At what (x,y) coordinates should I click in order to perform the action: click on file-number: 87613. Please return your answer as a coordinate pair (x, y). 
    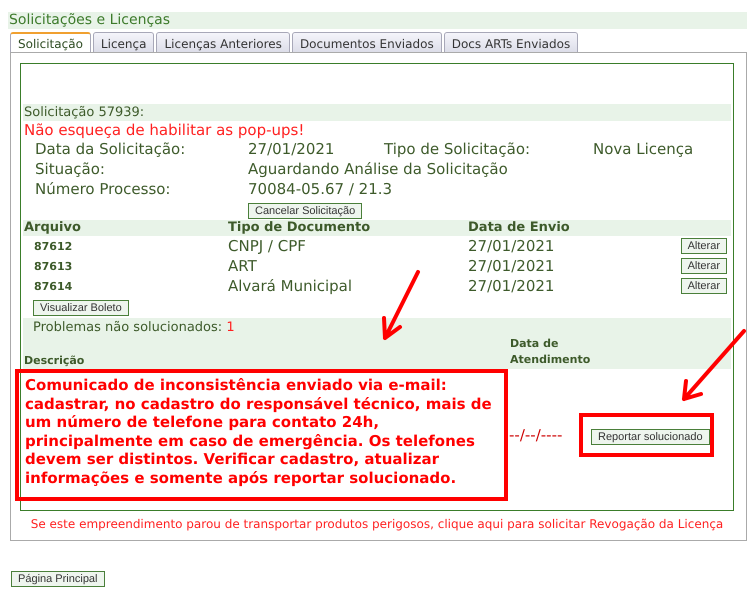
    Looking at the image, I should click on (53, 266).